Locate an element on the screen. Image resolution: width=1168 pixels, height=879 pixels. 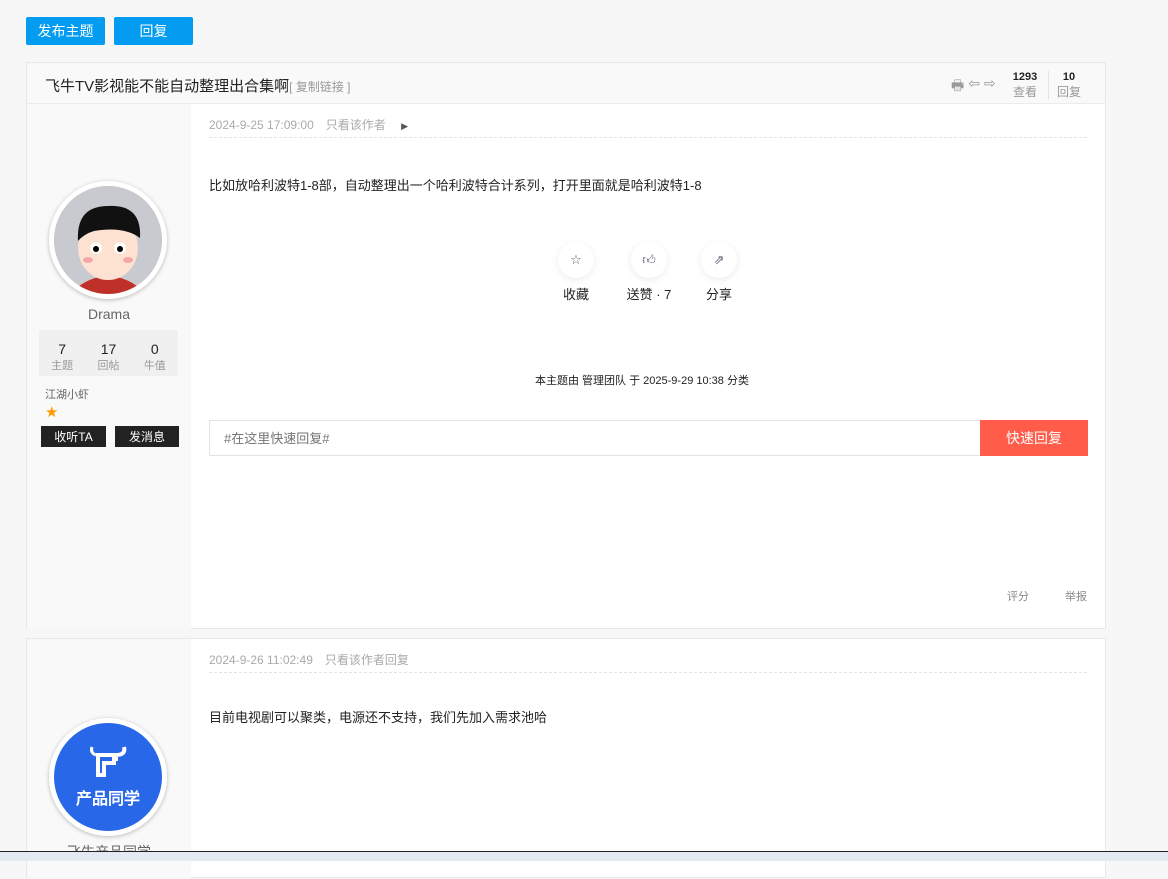
author-sidebar: 产品同学 飞牛产品同学 is located at coordinates (109, 759).